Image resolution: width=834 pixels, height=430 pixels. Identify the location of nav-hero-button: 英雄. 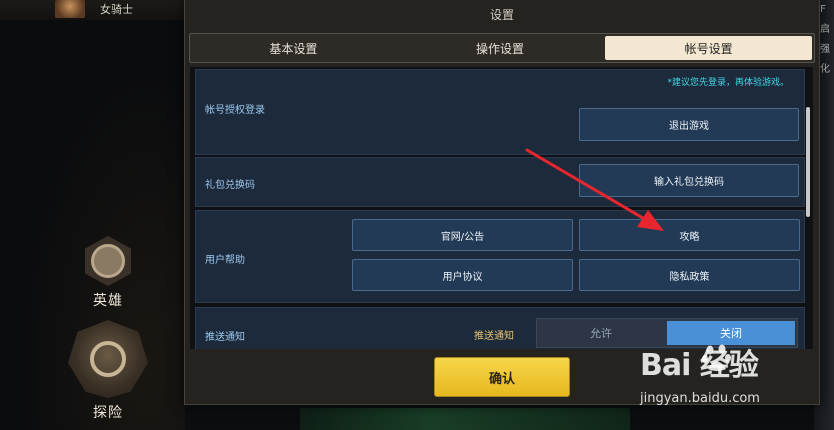
(108, 273).